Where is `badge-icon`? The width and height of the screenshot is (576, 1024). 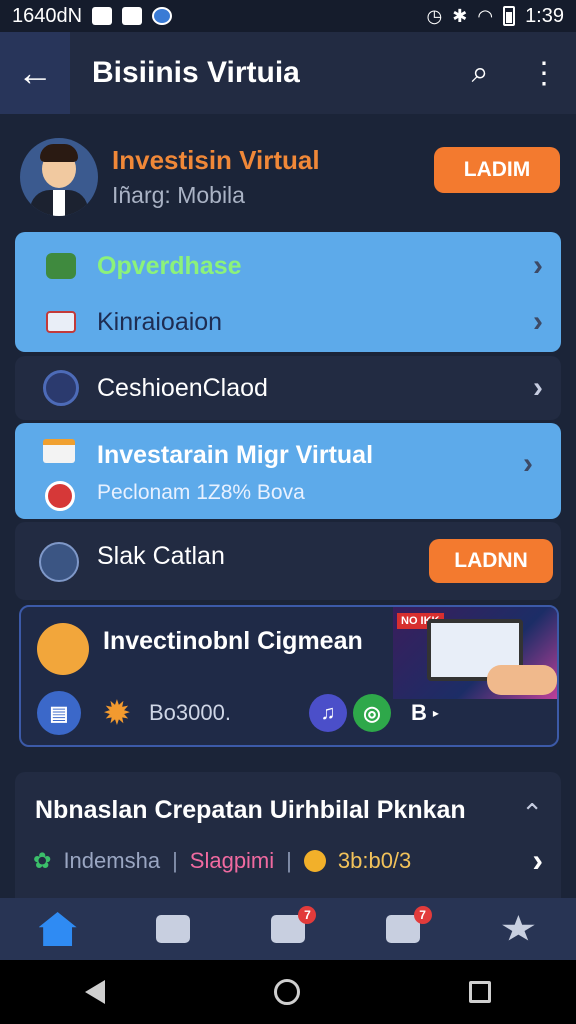 badge-icon is located at coordinates (60, 496).